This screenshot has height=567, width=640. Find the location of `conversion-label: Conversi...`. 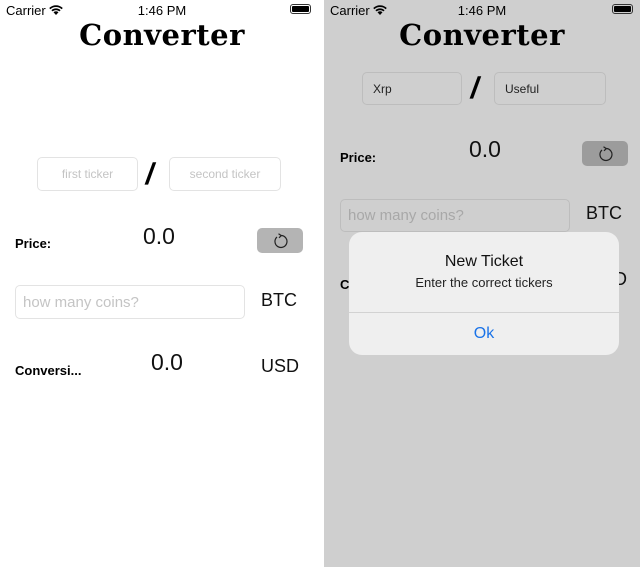

conversion-label: Conversi... is located at coordinates (48, 370).